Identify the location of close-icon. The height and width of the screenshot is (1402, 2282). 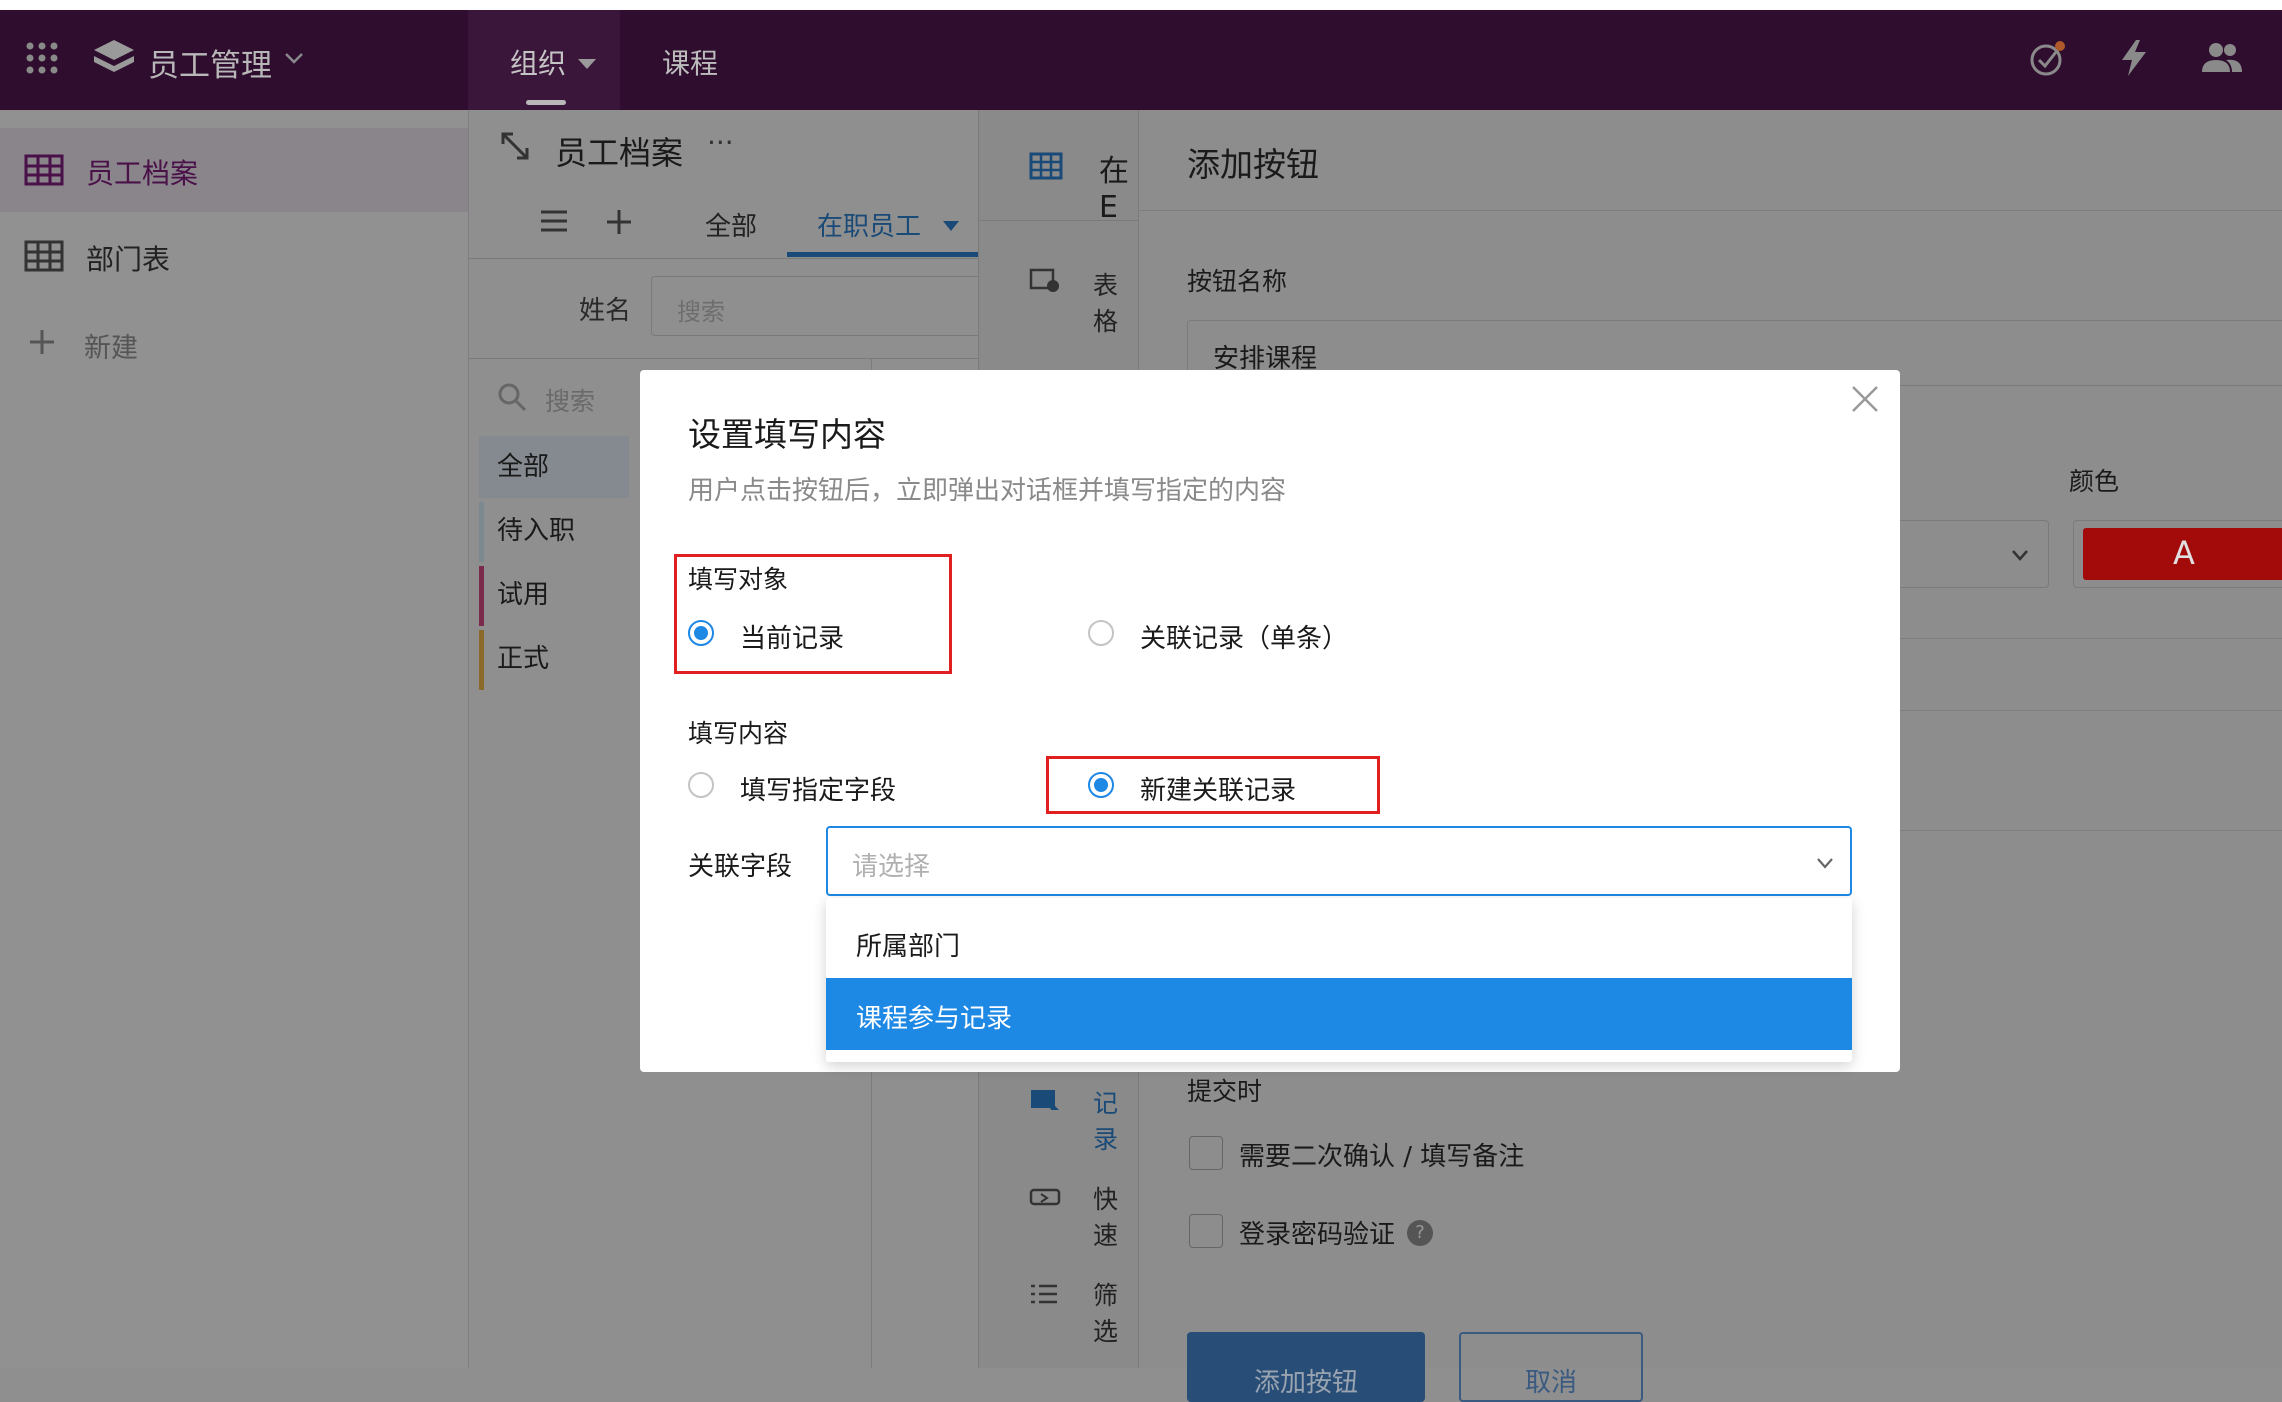
(1865, 399).